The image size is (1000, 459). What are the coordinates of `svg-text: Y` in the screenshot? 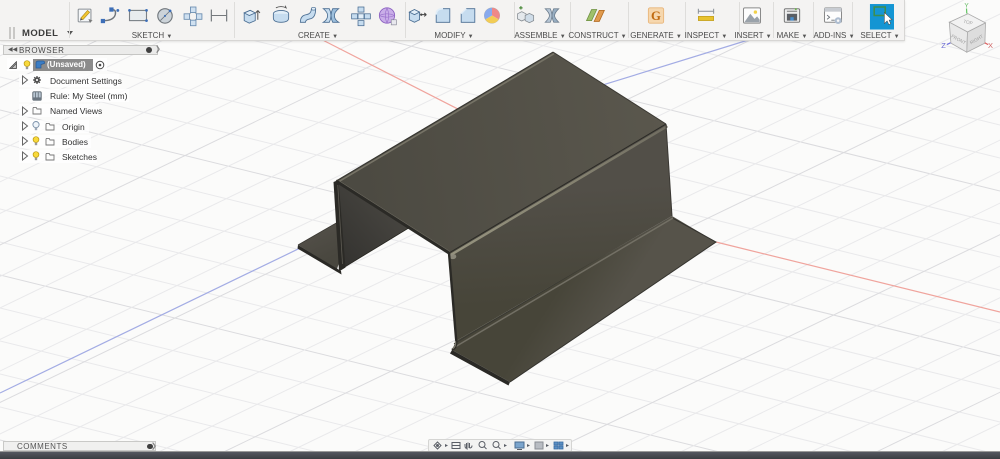 It's located at (966, 6).